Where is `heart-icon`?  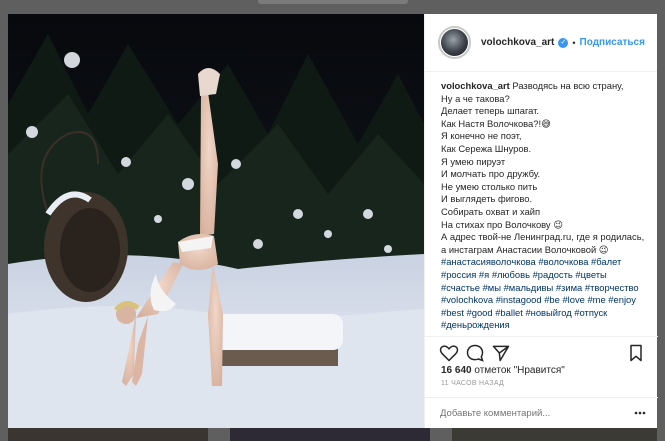 heart-icon is located at coordinates (449, 353).